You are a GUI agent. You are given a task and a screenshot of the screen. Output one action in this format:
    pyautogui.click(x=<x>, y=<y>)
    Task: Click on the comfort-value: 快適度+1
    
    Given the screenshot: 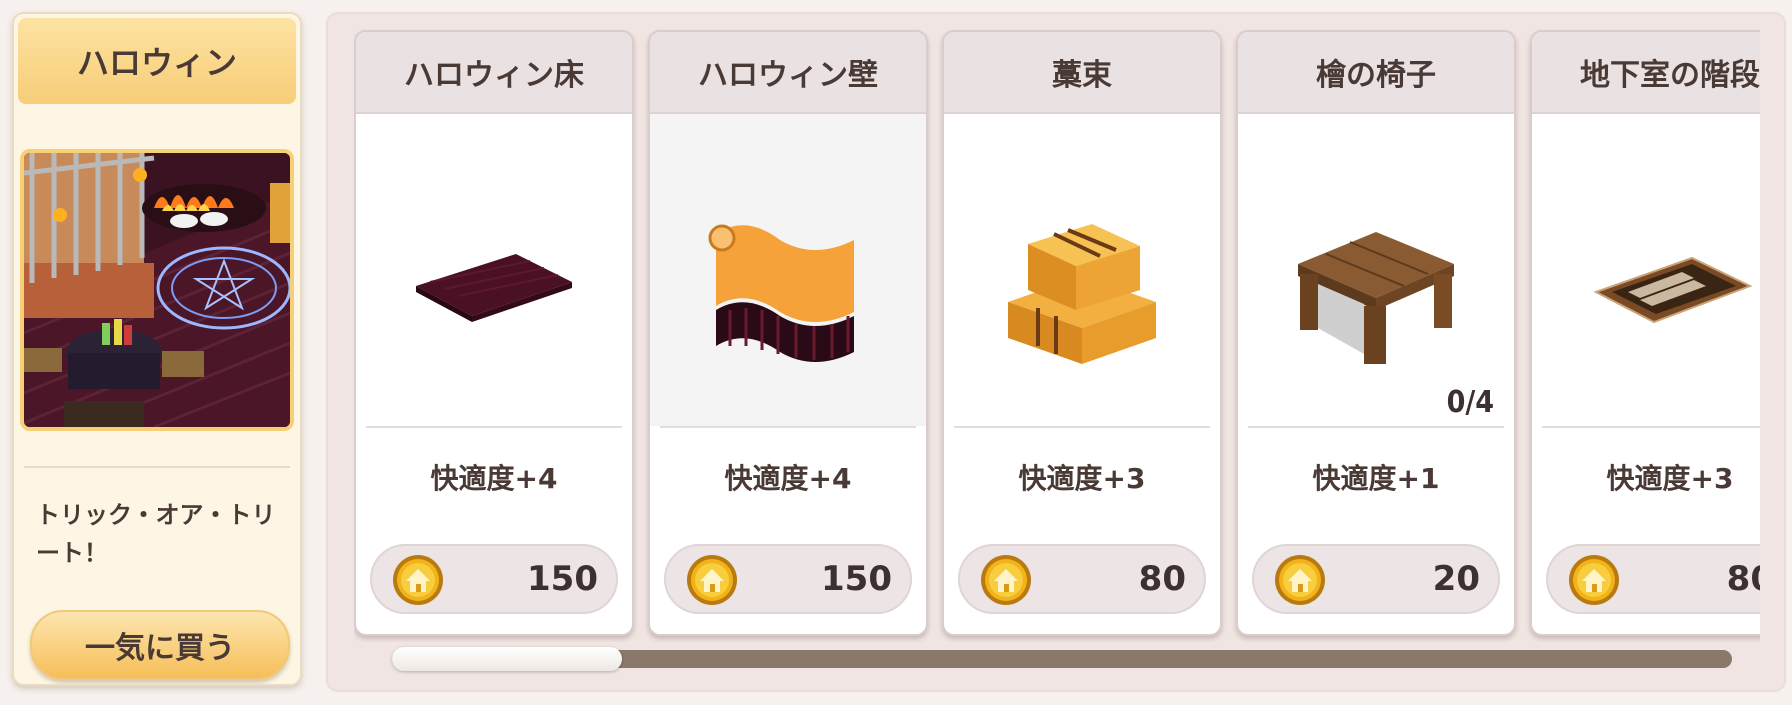 What is the action you would take?
    pyautogui.click(x=1376, y=478)
    